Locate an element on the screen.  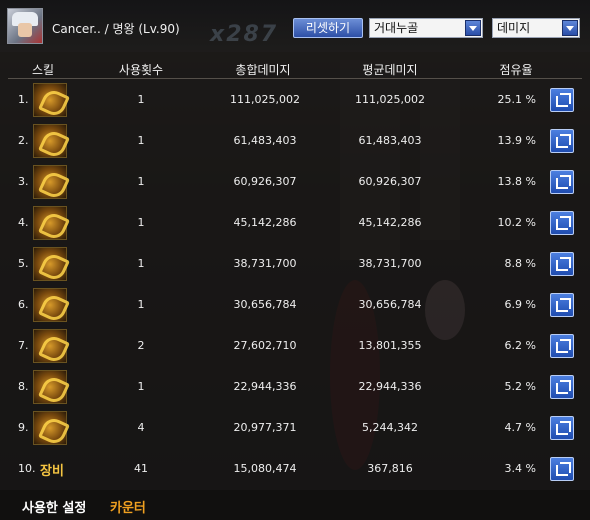
damage-share: 13.9 % is located at coordinates (516, 140).